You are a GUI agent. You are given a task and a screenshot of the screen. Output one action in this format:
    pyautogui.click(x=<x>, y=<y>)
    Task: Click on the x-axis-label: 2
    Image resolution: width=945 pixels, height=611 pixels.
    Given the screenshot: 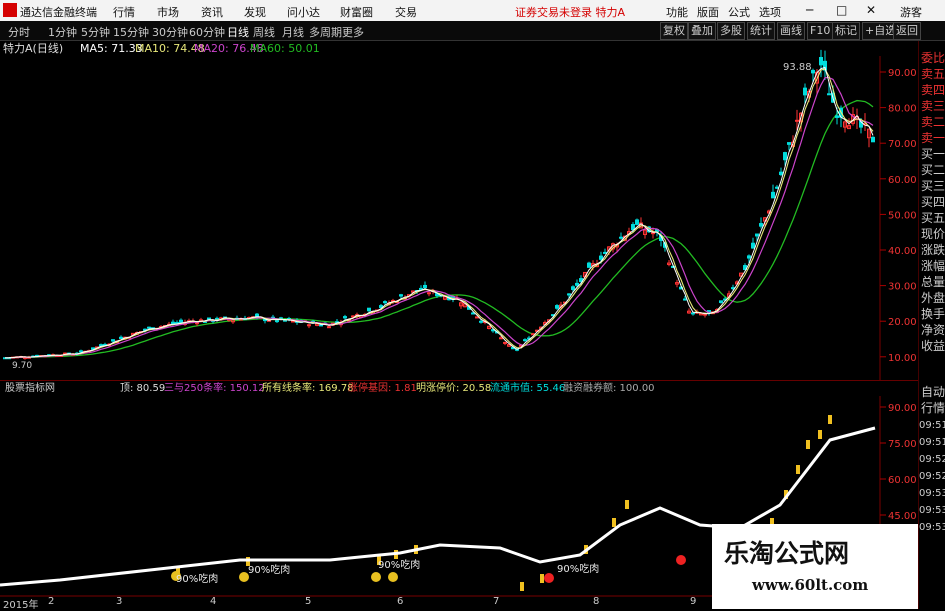 What is the action you would take?
    pyautogui.click(x=51, y=601)
    